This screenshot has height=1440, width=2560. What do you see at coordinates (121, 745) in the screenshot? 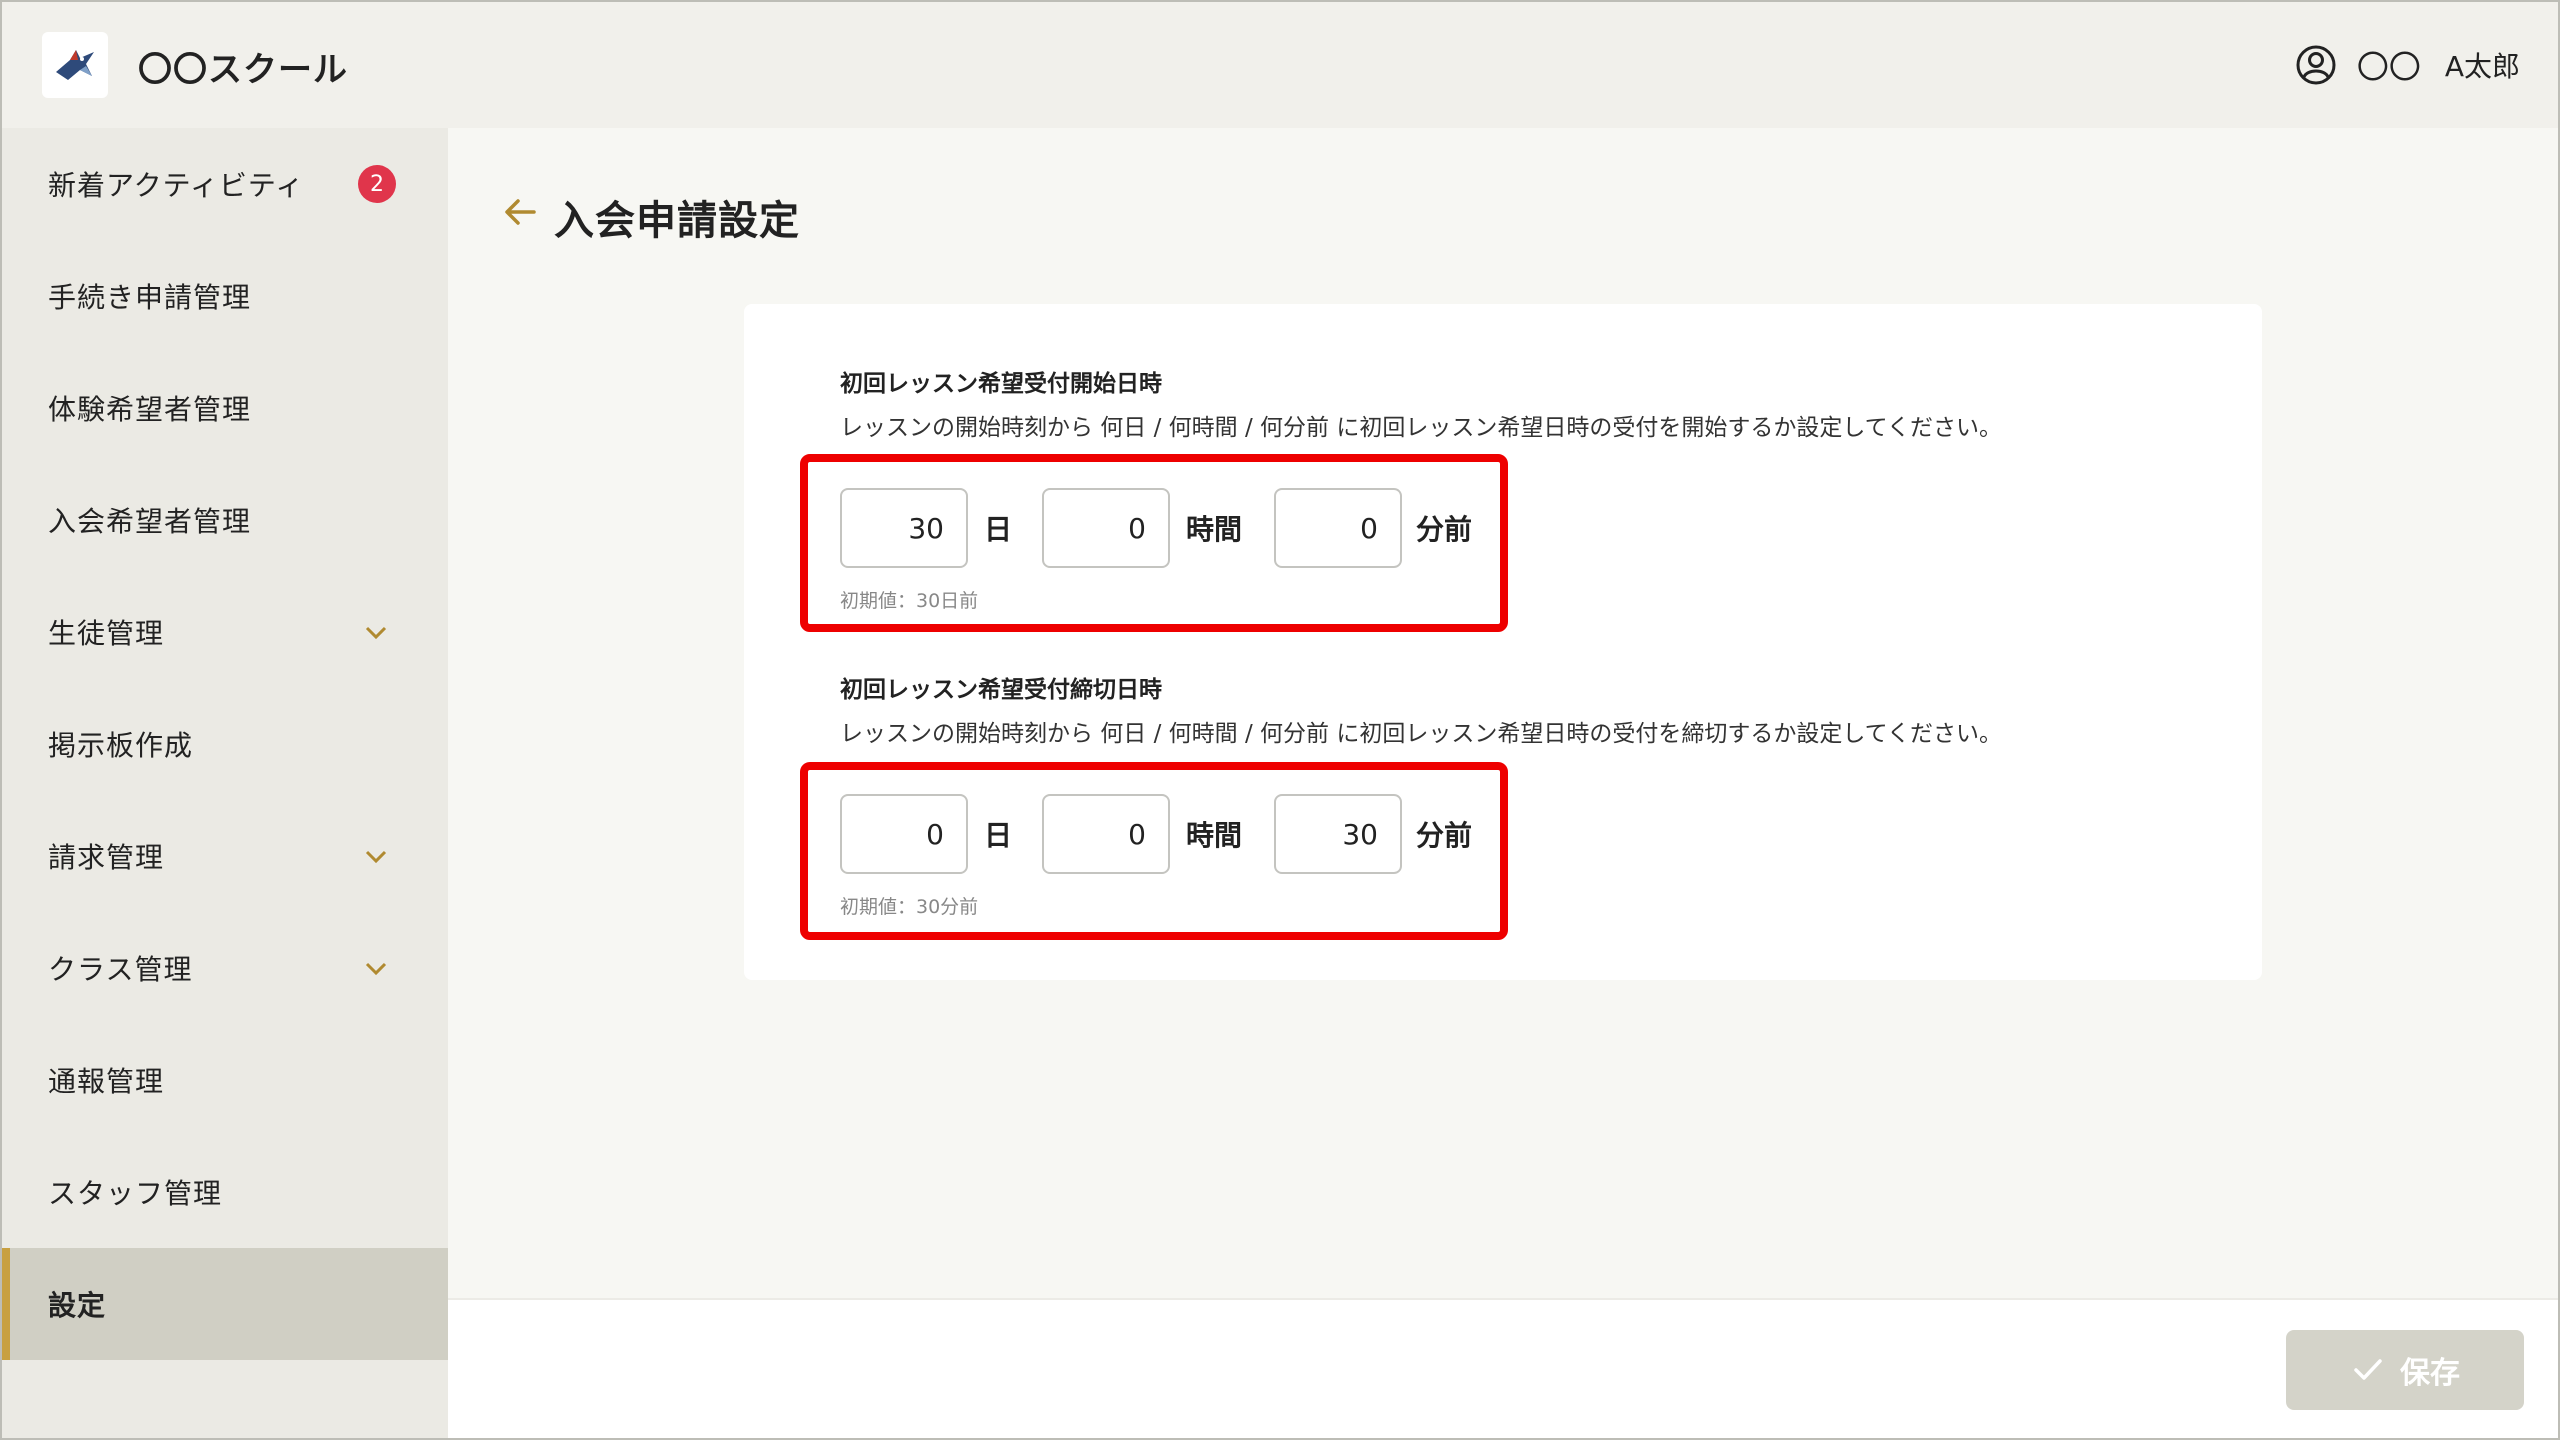
I see `sidebar-item-label: 掲示板作成` at bounding box center [121, 745].